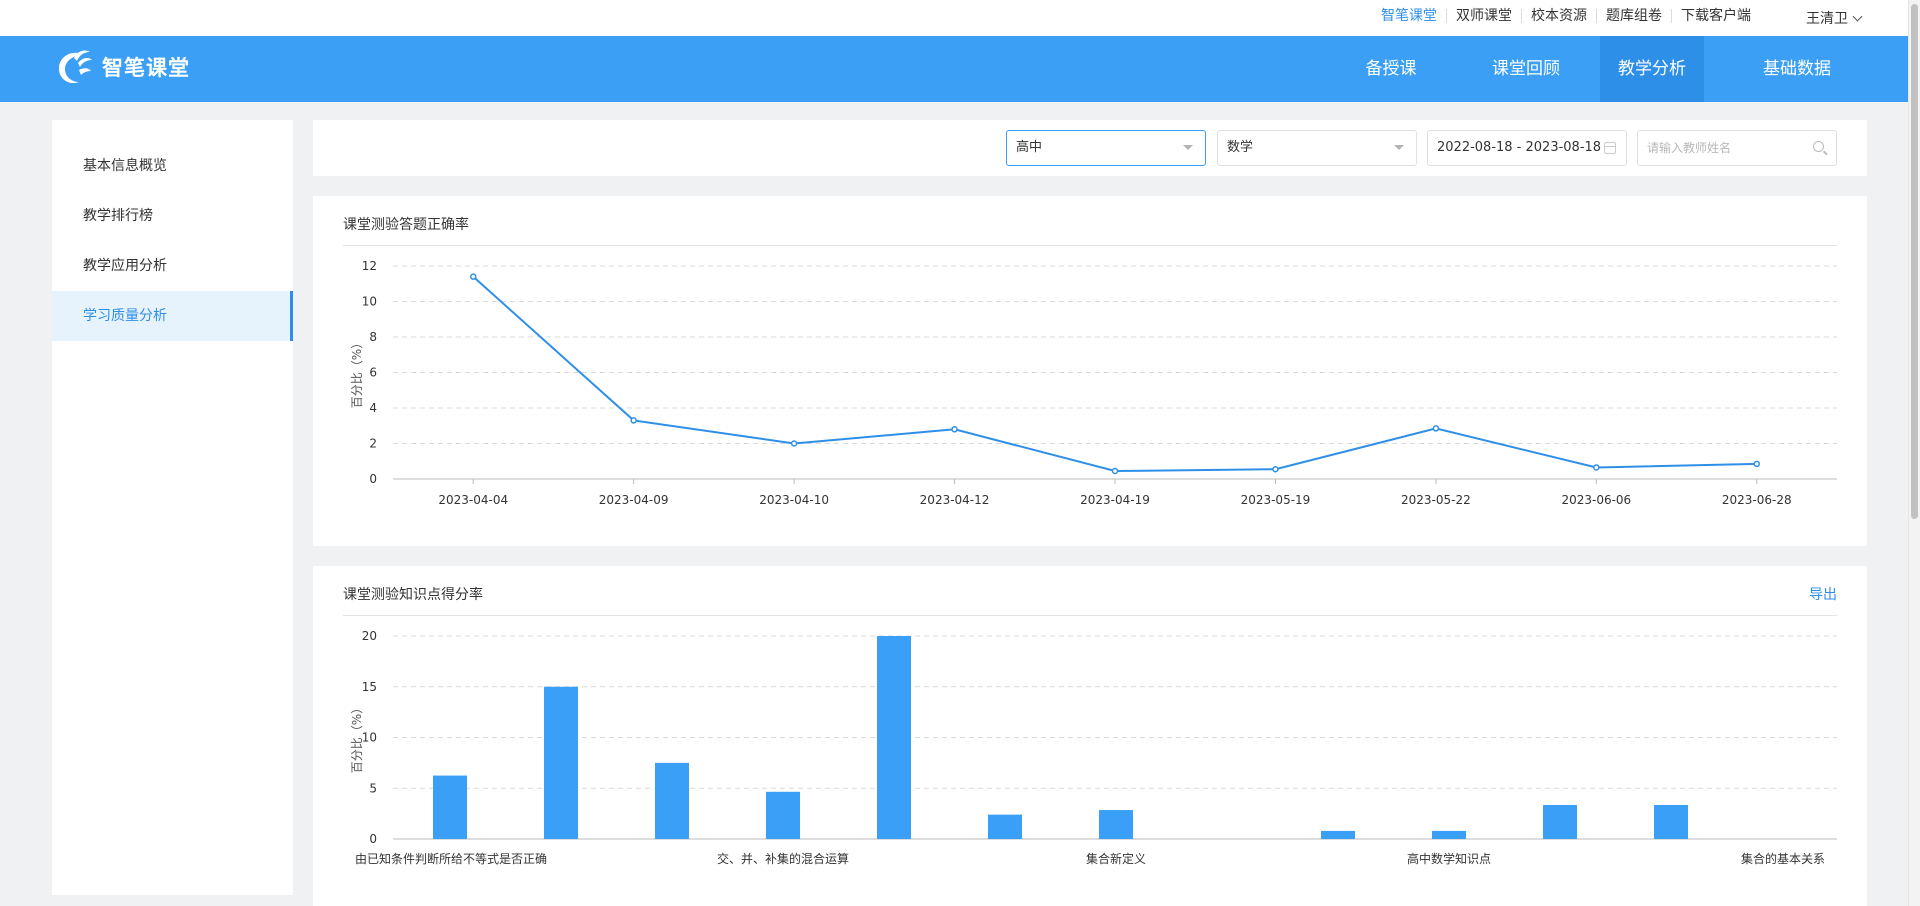 The image size is (1920, 906). I want to click on x-tick-label: 2023-04-12, so click(955, 500).